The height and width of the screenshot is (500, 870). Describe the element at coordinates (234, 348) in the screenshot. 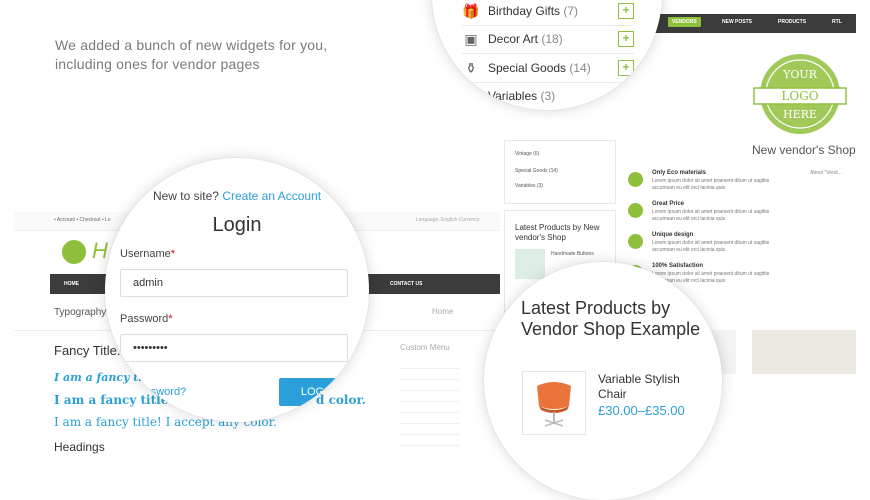

I see `password-field: •••••••••` at that location.